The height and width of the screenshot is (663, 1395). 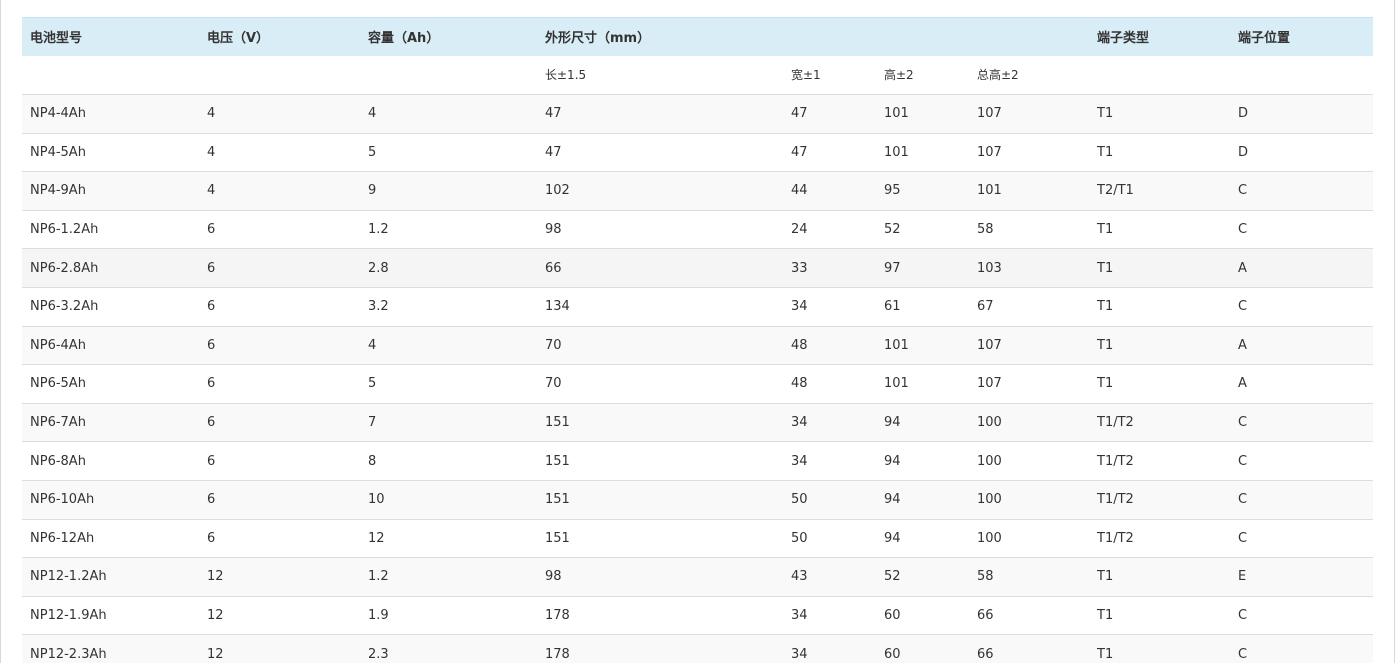 I want to click on cell-model: NP12-2.3Ah, so click(x=68, y=654).